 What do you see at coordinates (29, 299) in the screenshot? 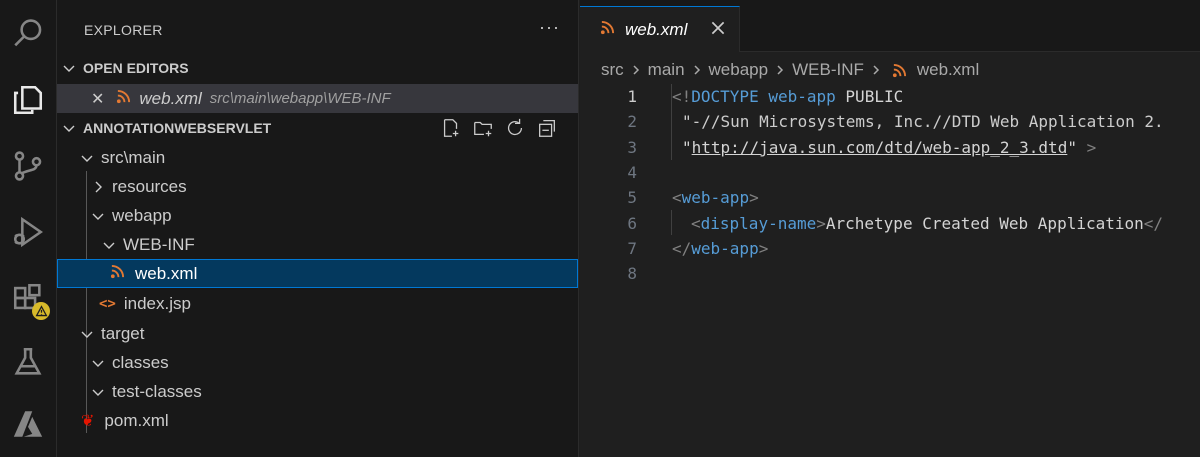
I see `extensions-icon` at bounding box center [29, 299].